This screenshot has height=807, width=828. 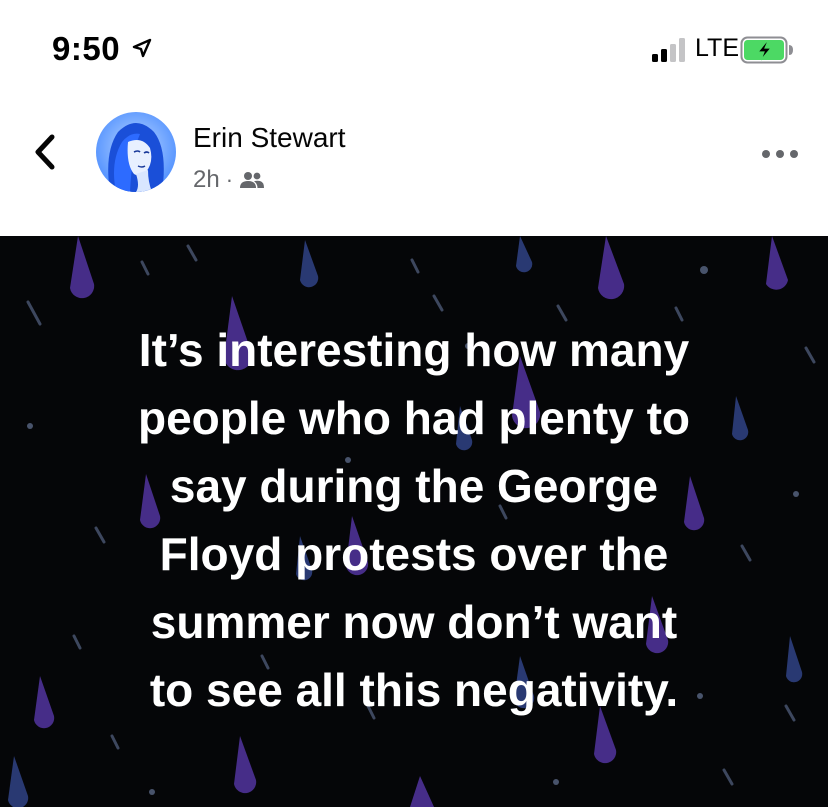 What do you see at coordinates (252, 180) in the screenshot?
I see `friends-icon` at bounding box center [252, 180].